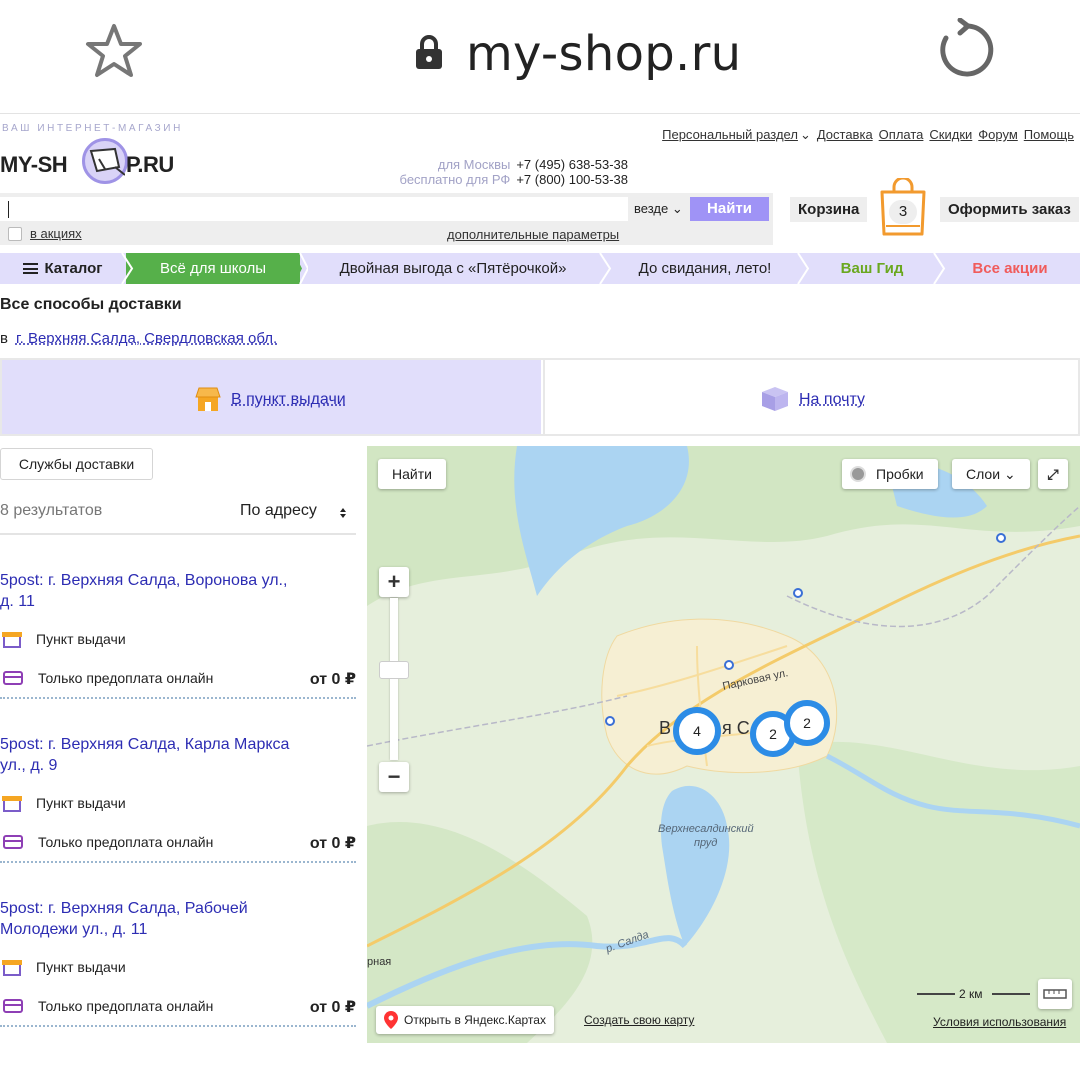 This screenshot has height=1073, width=1080. I want to click on cart-link: Корзина, so click(829, 209).